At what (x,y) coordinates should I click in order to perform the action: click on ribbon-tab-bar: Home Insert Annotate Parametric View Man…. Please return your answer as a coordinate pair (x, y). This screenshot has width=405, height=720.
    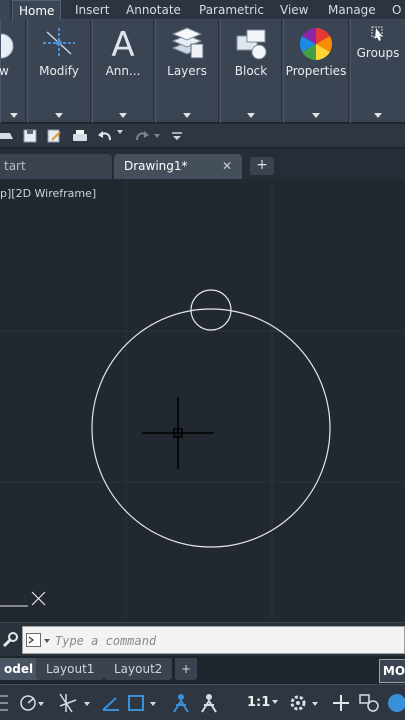
    Looking at the image, I should click on (202, 10).